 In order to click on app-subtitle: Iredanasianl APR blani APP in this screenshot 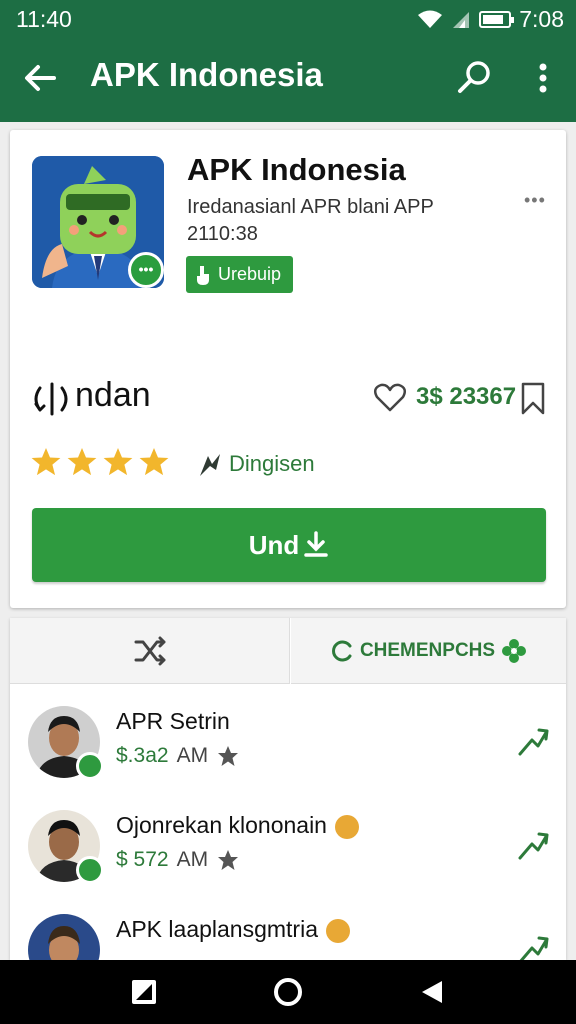, I will do `click(310, 207)`.